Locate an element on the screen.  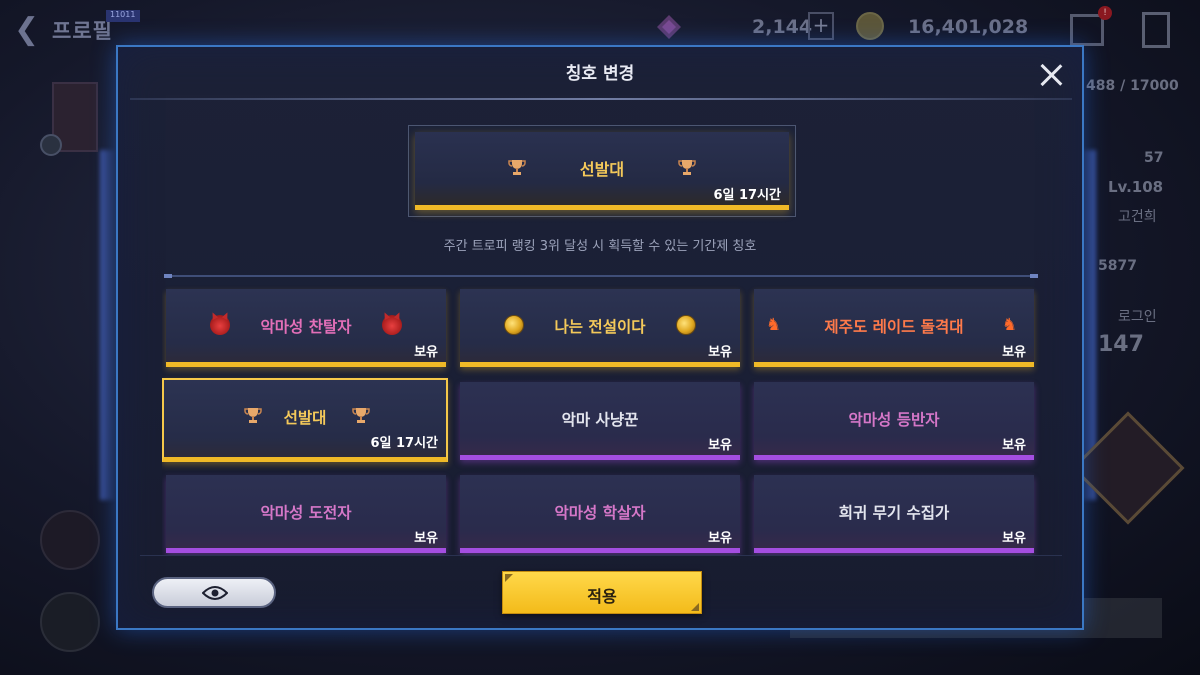
close-icon is located at coordinates (1051, 76).